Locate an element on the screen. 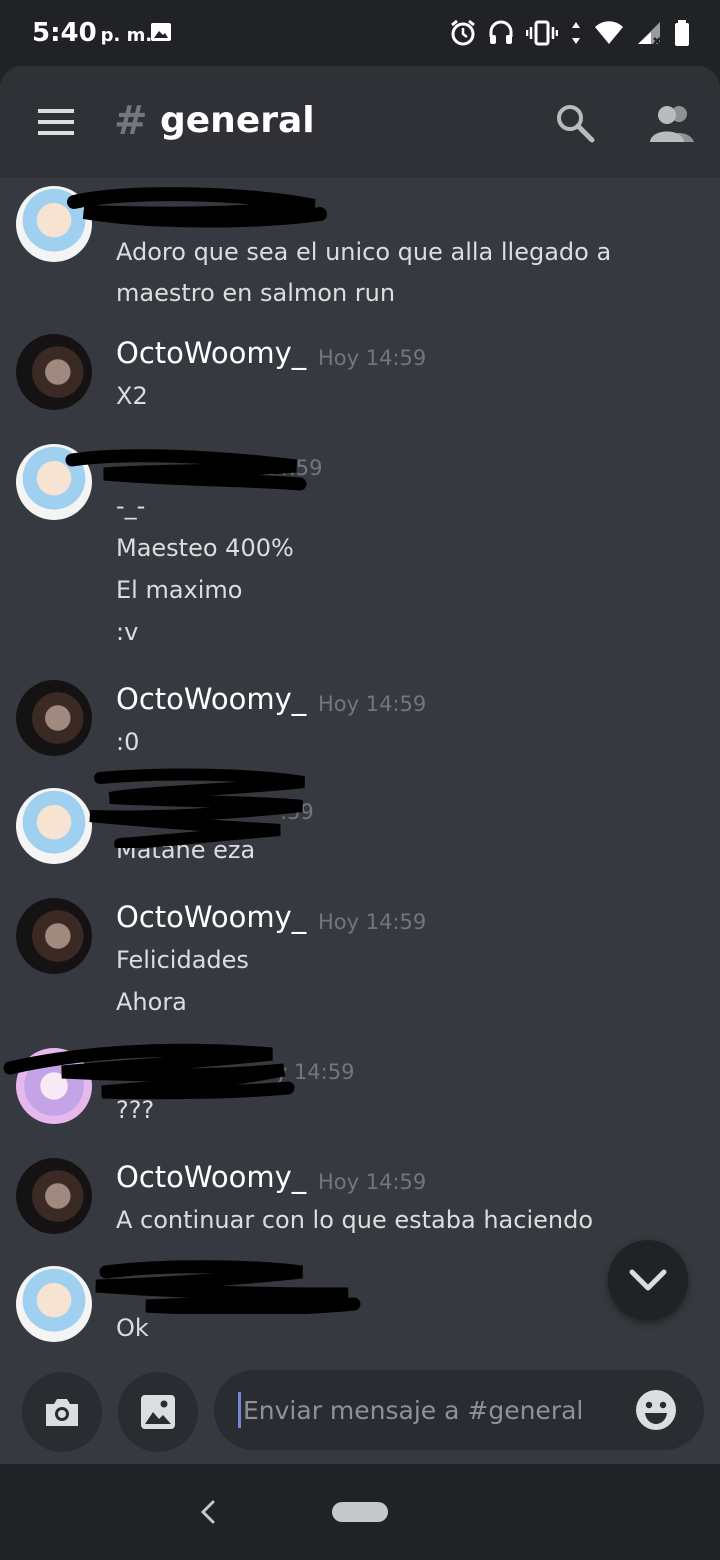 The width and height of the screenshot is (720, 1560). camera-button is located at coordinates (62, 1412).